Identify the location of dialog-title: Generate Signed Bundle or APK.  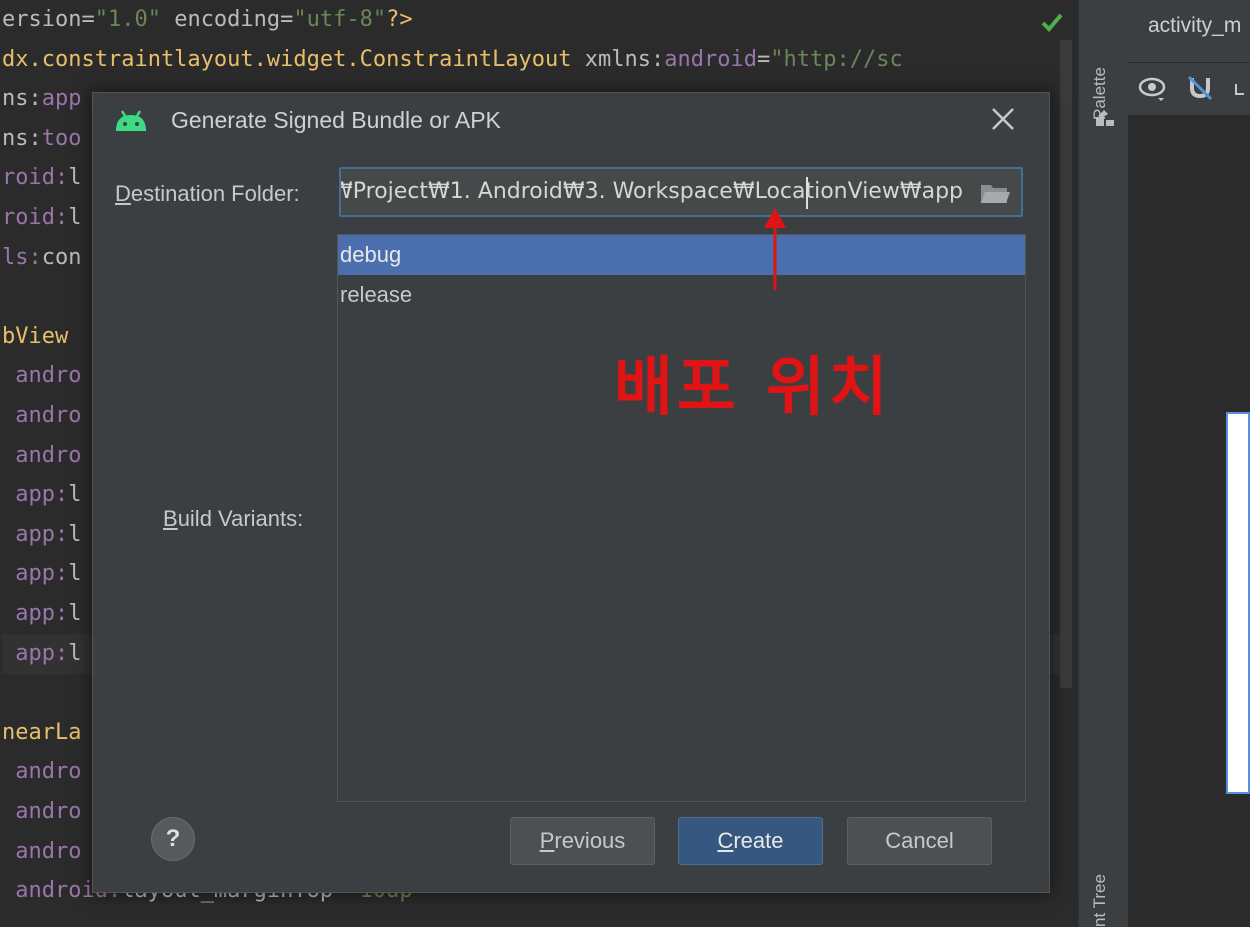
(336, 120).